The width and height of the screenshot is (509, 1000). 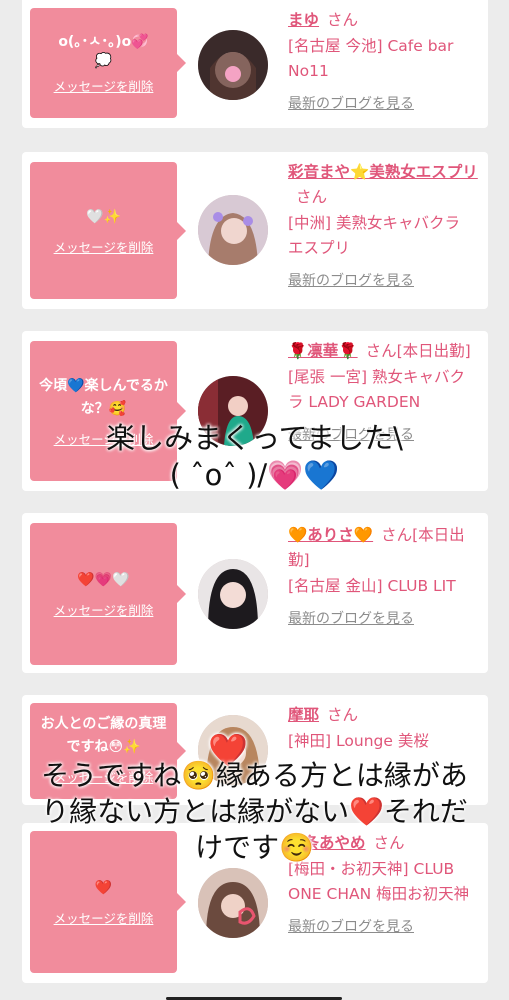 What do you see at coordinates (108, 230) in the screenshot?
I see `message-bubble: 🤍✨ メッセージを削除` at bounding box center [108, 230].